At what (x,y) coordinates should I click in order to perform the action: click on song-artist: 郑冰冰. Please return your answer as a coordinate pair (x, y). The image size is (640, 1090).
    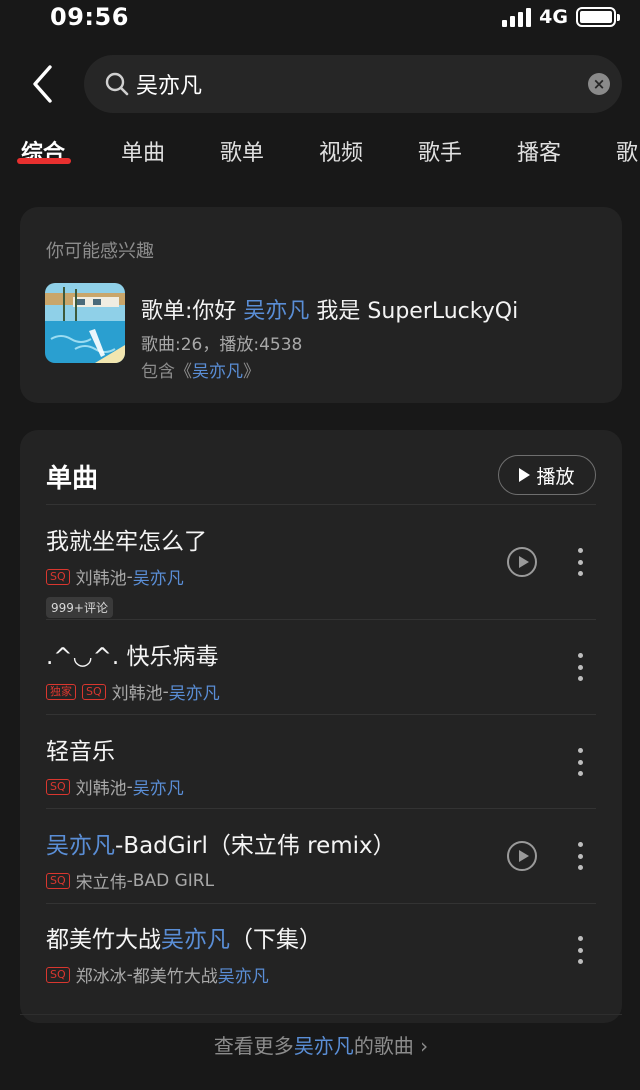
    Looking at the image, I should click on (101, 977).